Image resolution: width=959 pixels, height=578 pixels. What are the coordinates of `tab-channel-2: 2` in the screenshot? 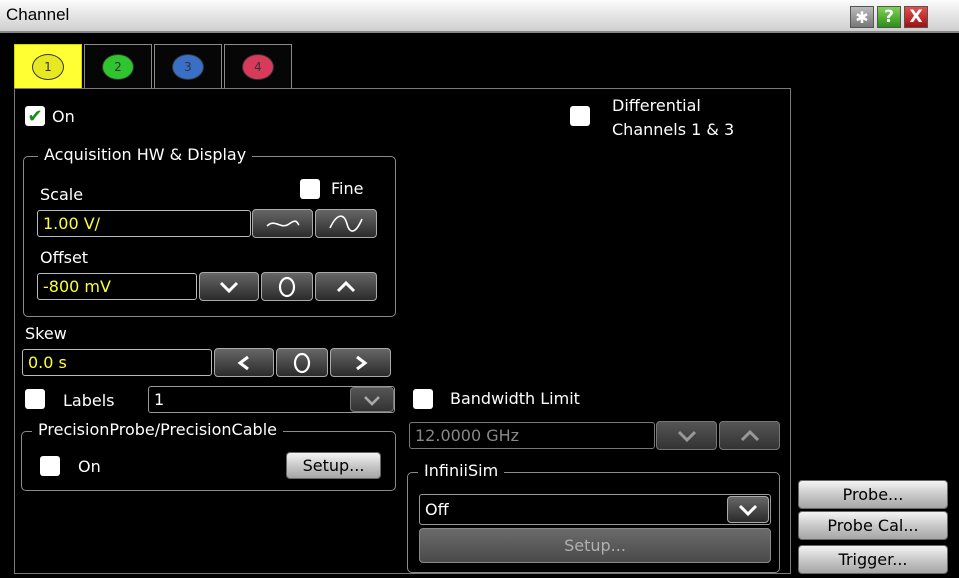 It's located at (118, 66).